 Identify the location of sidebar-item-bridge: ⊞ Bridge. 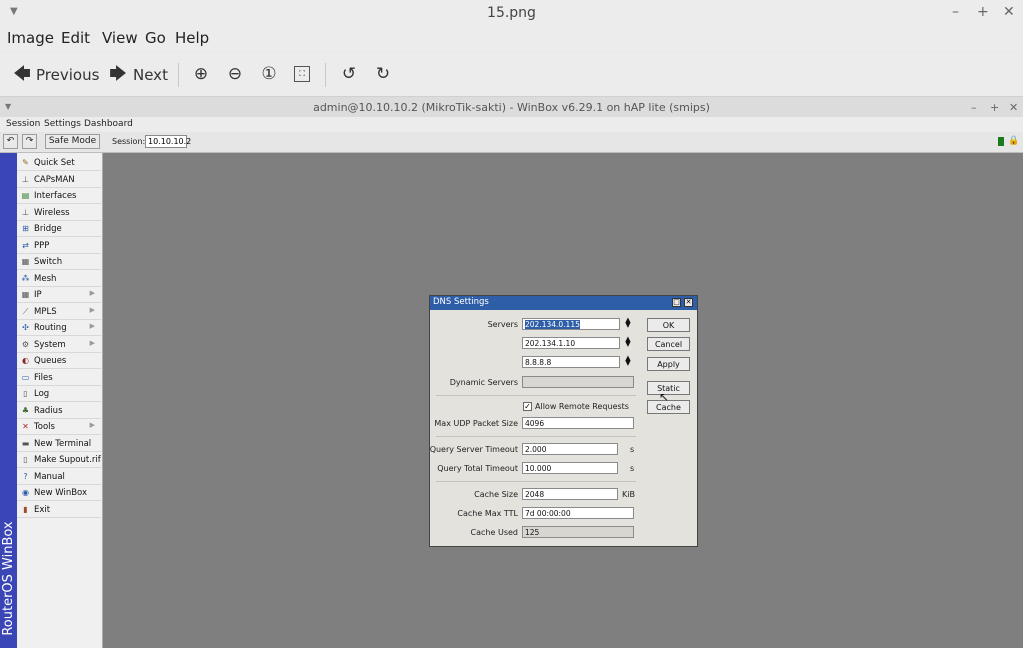
(59, 229).